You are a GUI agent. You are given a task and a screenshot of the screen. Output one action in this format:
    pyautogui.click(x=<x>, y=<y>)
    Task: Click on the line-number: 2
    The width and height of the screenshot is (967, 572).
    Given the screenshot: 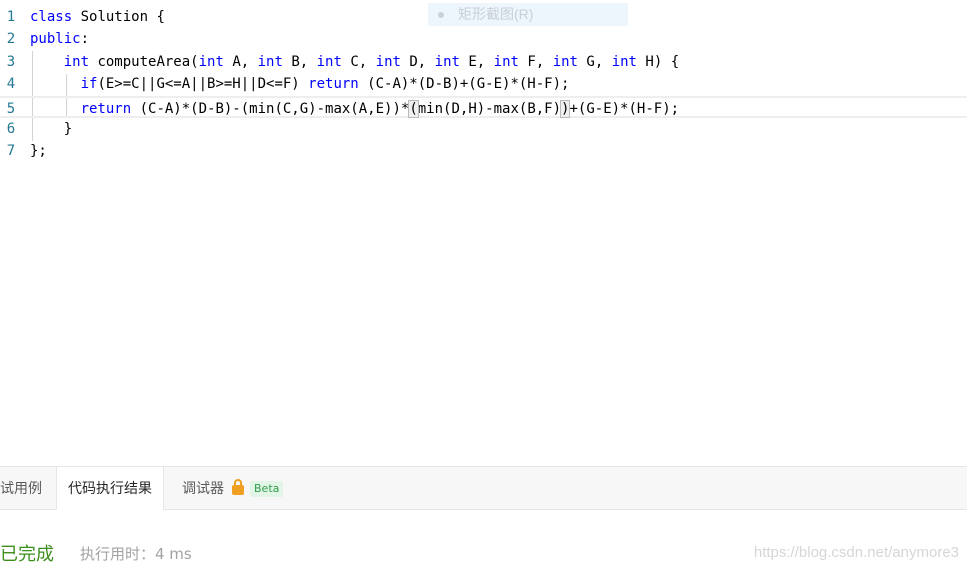 What is the action you would take?
    pyautogui.click(x=11, y=39)
    